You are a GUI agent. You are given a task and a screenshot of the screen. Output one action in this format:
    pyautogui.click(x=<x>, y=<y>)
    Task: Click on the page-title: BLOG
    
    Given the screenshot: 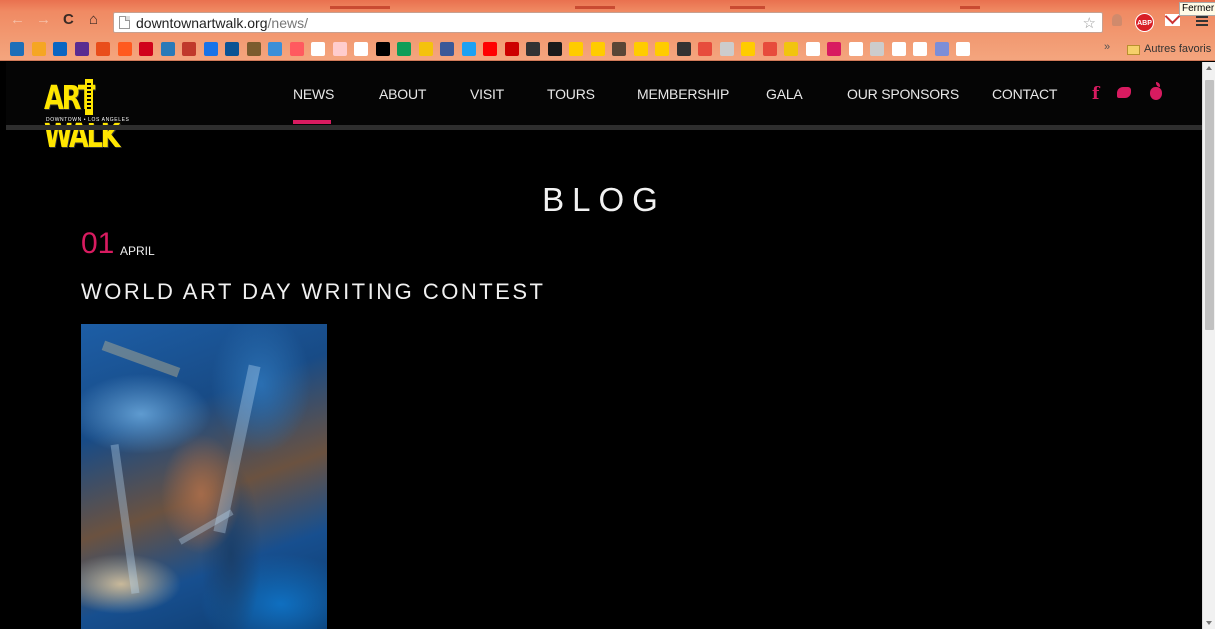 What is the action you would take?
    pyautogui.click(x=604, y=199)
    